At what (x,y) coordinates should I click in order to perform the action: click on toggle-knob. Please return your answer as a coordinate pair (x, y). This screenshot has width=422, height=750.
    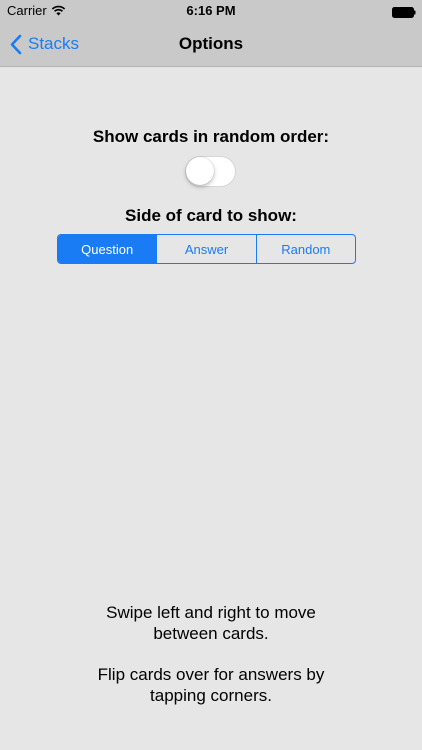
    Looking at the image, I should click on (200, 171).